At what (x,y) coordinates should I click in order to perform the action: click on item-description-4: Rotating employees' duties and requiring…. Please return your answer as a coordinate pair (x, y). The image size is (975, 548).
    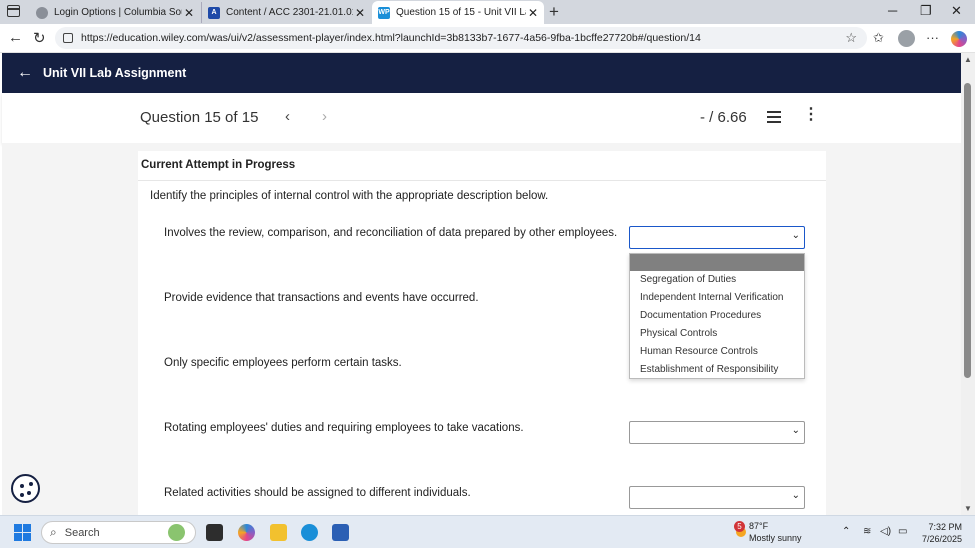
    Looking at the image, I should click on (344, 428).